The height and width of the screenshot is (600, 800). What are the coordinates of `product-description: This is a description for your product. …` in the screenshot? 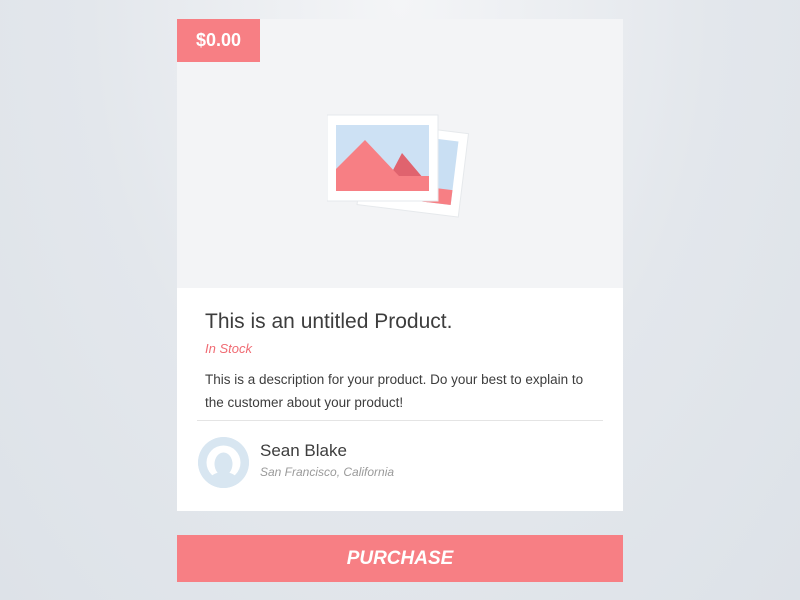 It's located at (394, 391).